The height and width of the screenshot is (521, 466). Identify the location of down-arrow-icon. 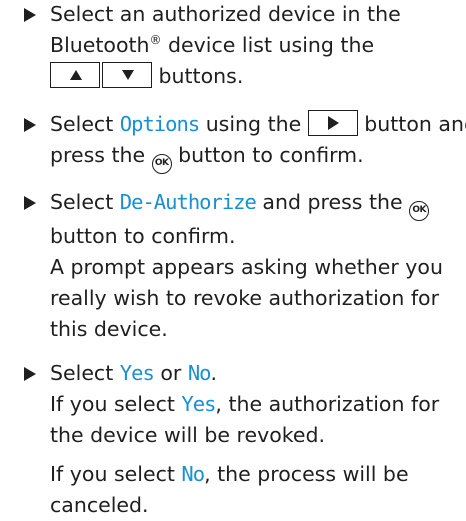
(128, 75).